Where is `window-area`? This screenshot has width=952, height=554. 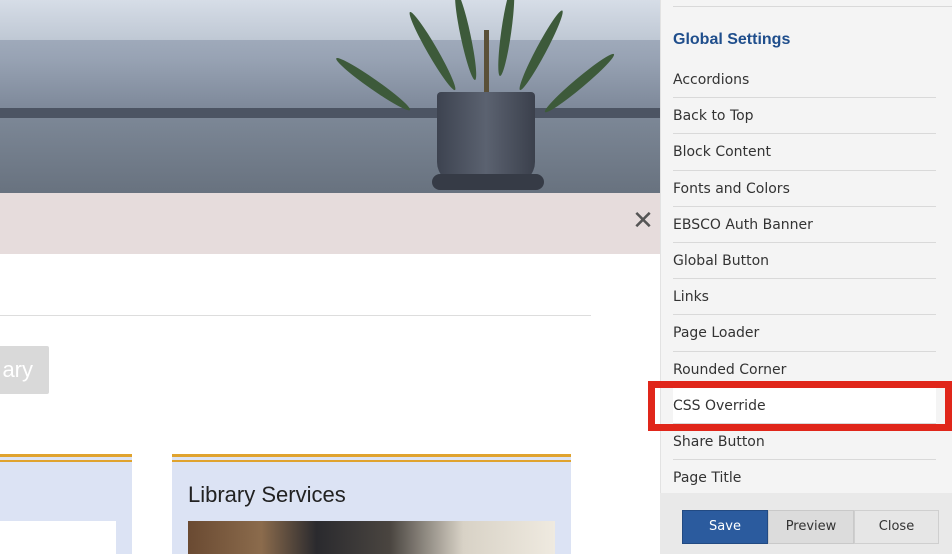 window-area is located at coordinates (330, 20).